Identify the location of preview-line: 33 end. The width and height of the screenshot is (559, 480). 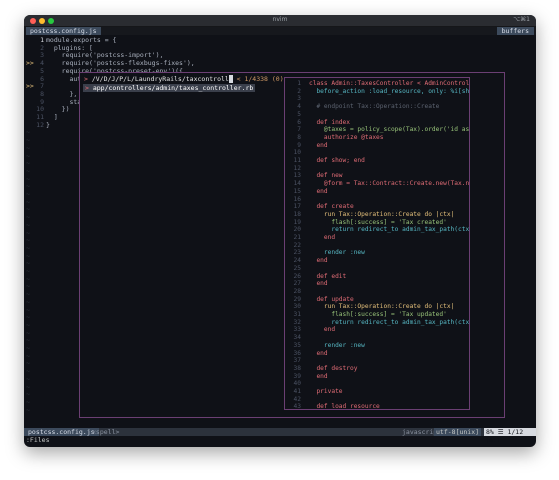
(377, 330).